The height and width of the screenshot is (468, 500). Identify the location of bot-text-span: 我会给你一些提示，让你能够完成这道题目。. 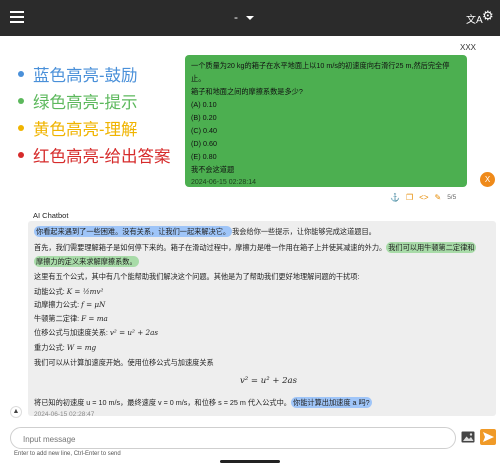
(304, 231).